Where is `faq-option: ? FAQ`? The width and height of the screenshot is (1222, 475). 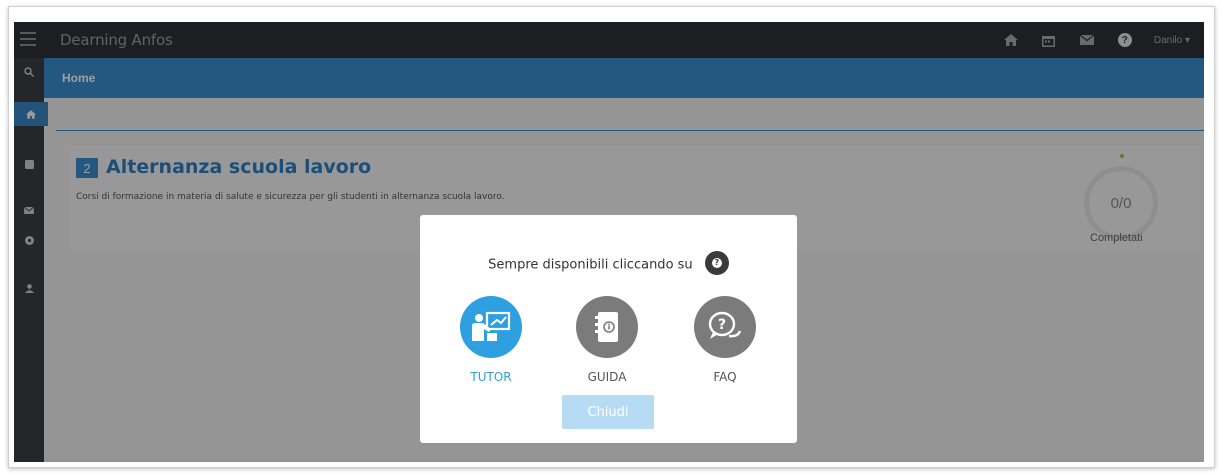 faq-option: ? FAQ is located at coordinates (725, 340).